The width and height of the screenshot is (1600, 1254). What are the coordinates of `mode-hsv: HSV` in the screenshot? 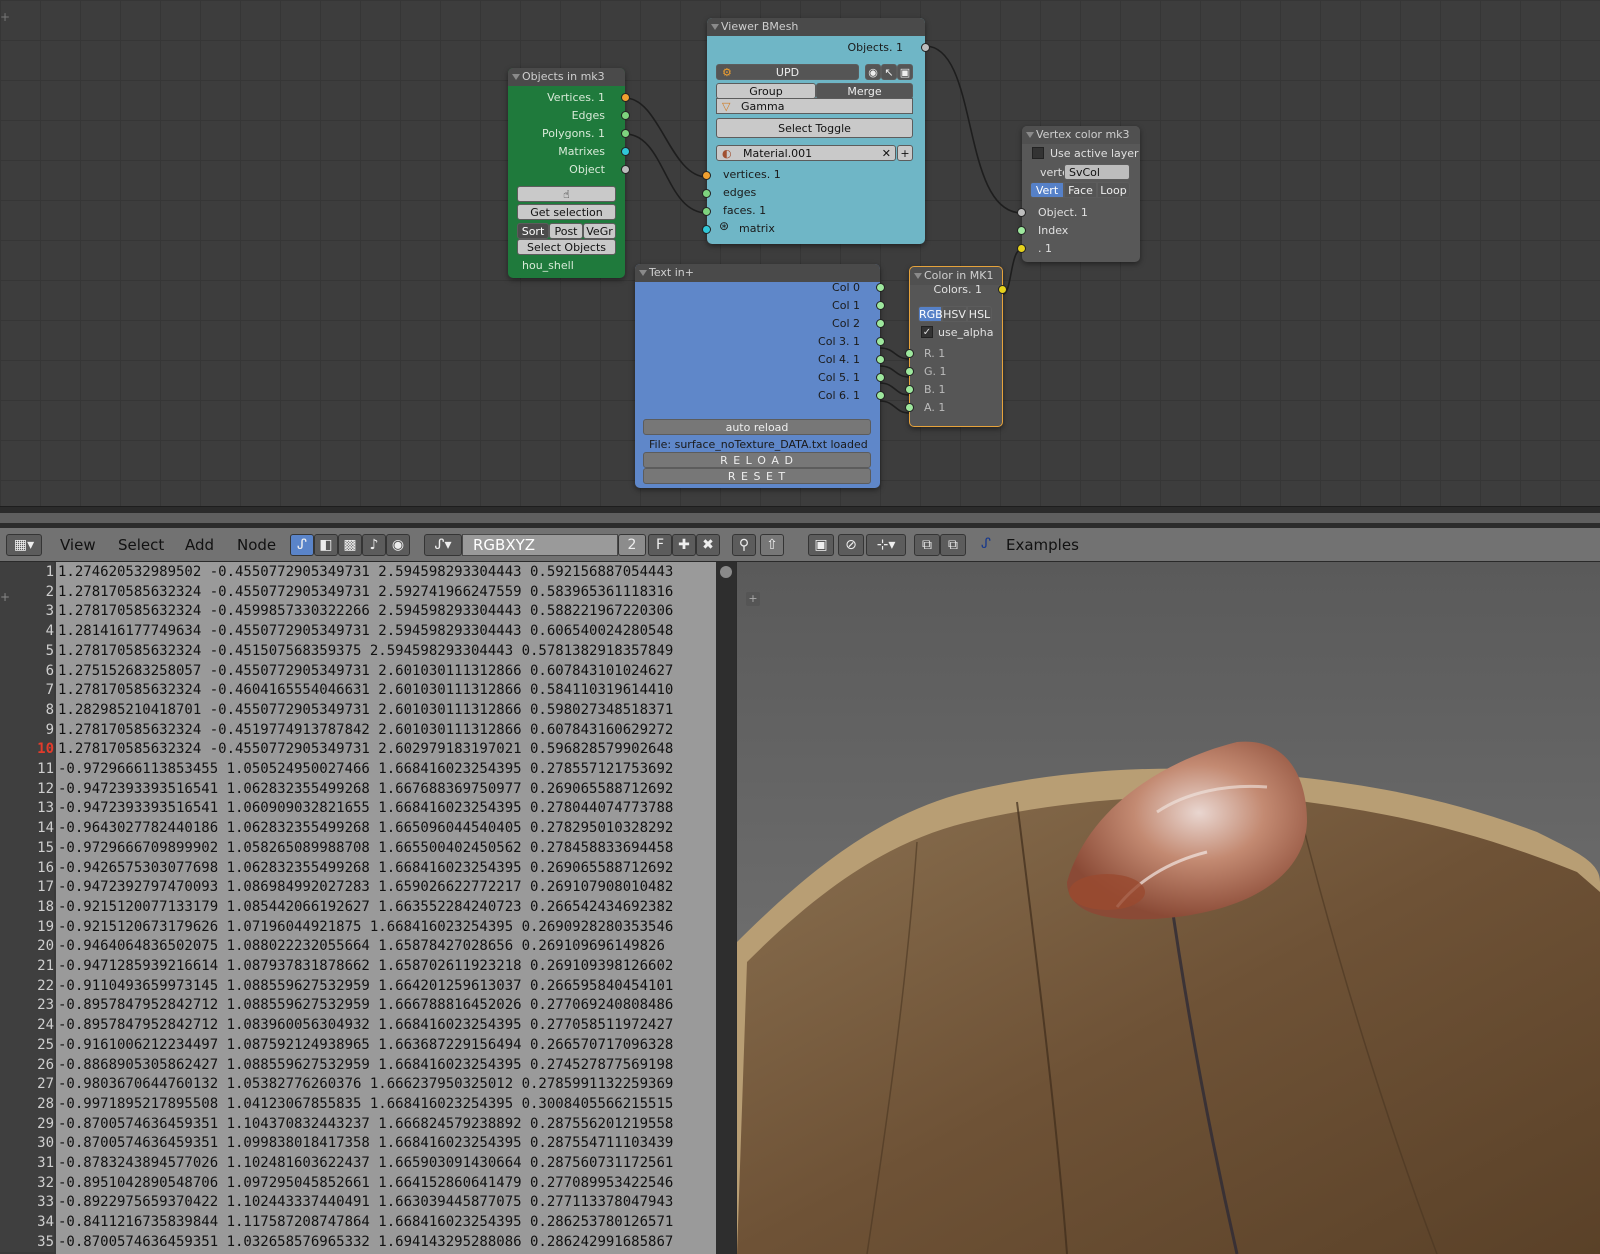 It's located at (954, 314).